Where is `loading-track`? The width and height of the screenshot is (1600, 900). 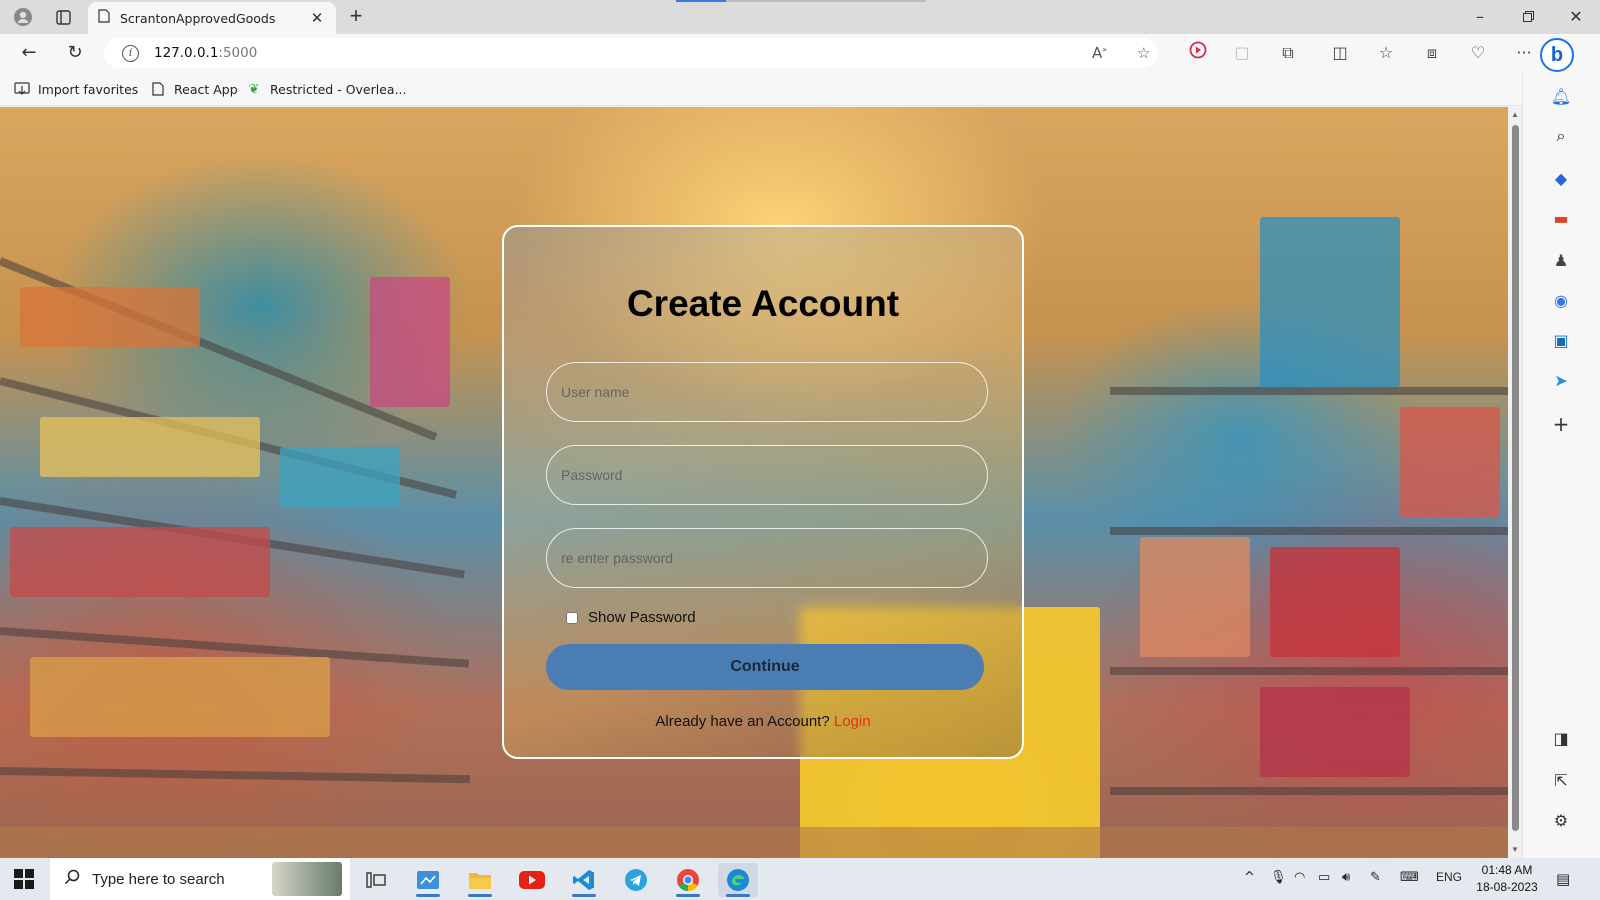 loading-track is located at coordinates (826, 1).